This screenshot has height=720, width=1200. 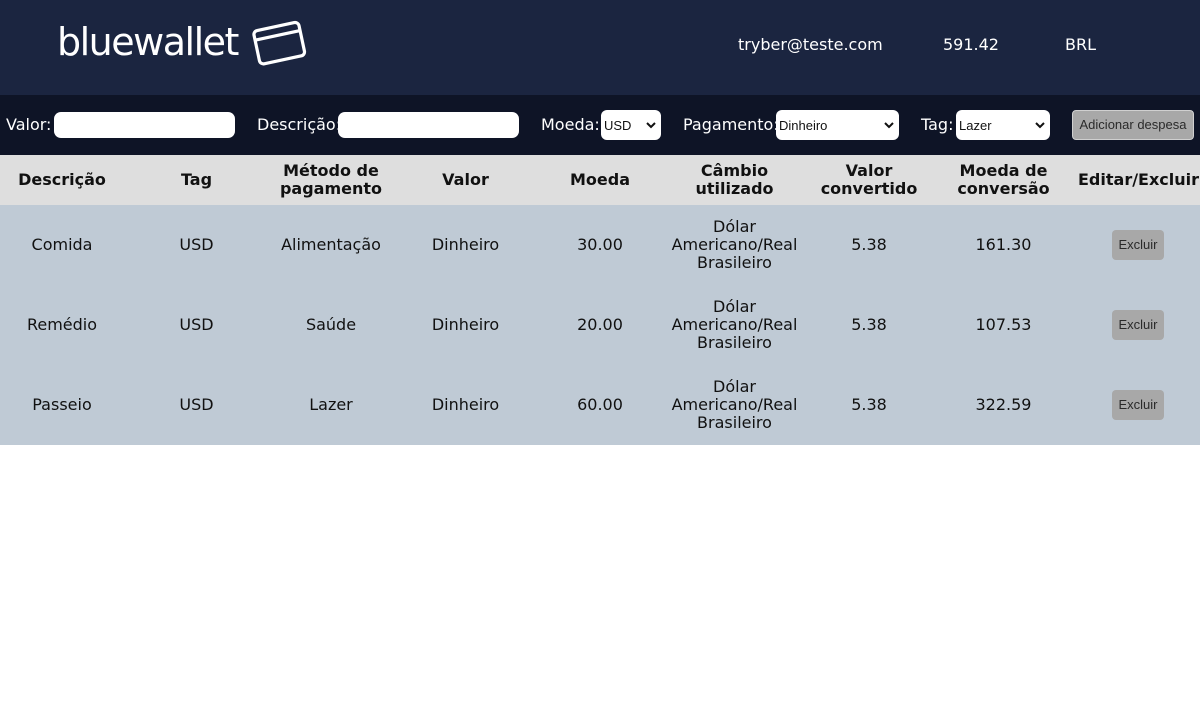 What do you see at coordinates (618, 125) in the screenshot?
I see `moeda-select-value: USD` at bounding box center [618, 125].